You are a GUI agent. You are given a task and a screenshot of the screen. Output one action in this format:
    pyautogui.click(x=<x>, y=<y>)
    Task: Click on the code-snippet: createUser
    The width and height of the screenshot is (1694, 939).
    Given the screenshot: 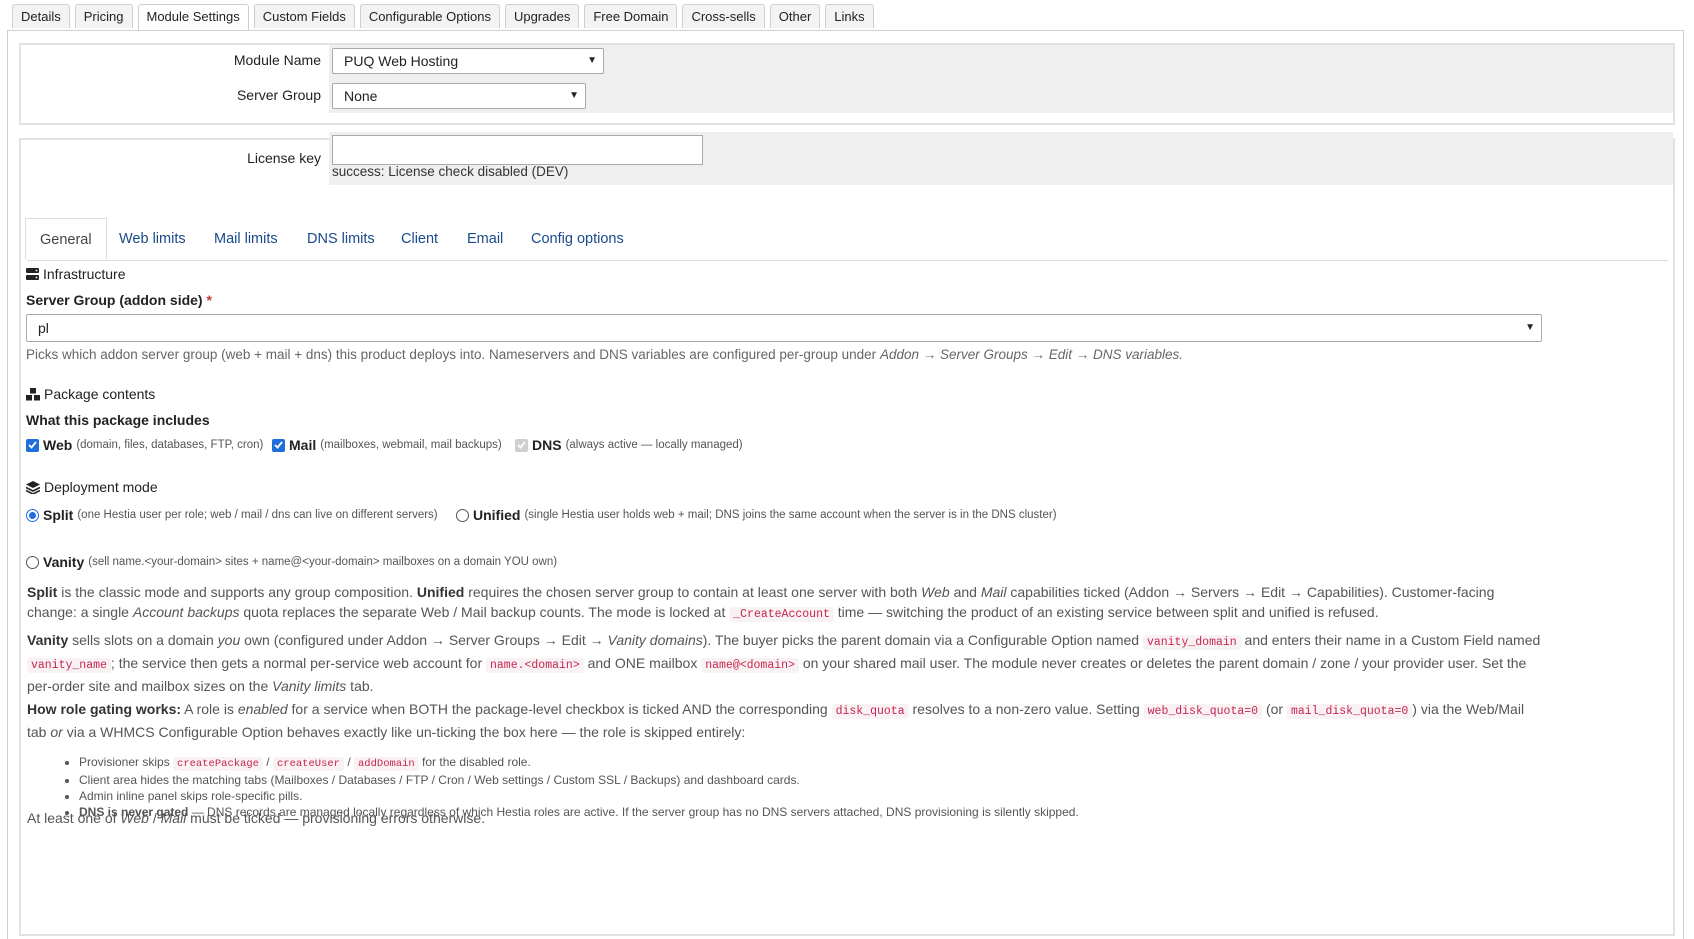 What is the action you would take?
    pyautogui.click(x=308, y=764)
    